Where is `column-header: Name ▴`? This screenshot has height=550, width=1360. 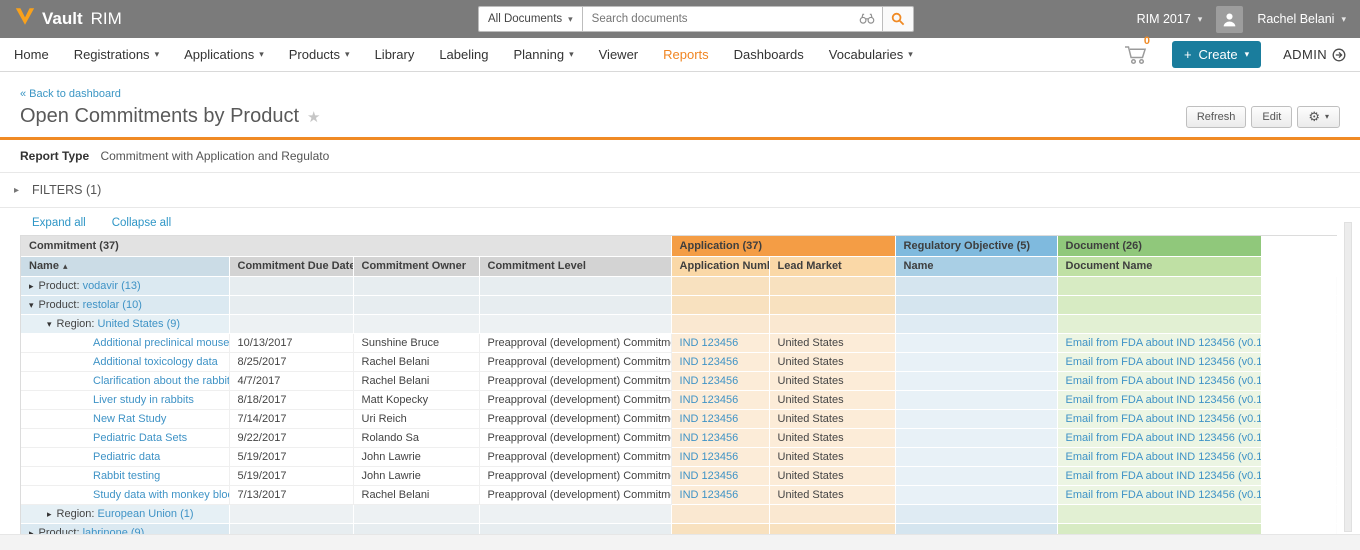 column-header: Name ▴ is located at coordinates (125, 266).